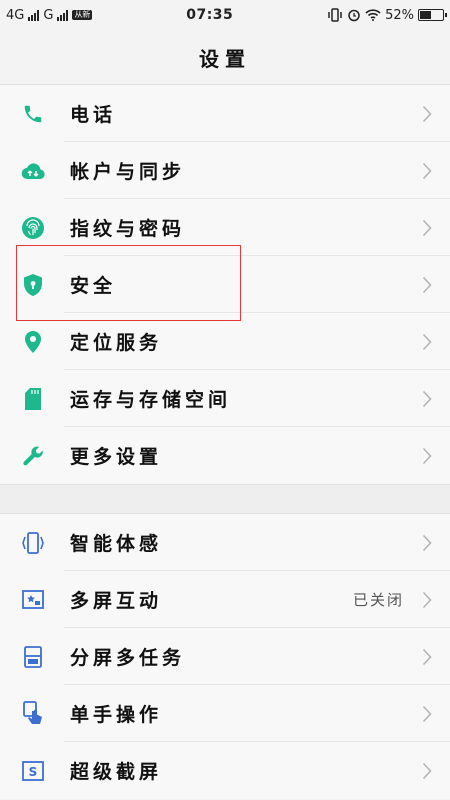 The height and width of the screenshot is (800, 450). Describe the element at coordinates (33, 657) in the screenshot. I see `split-screen-icon` at that location.